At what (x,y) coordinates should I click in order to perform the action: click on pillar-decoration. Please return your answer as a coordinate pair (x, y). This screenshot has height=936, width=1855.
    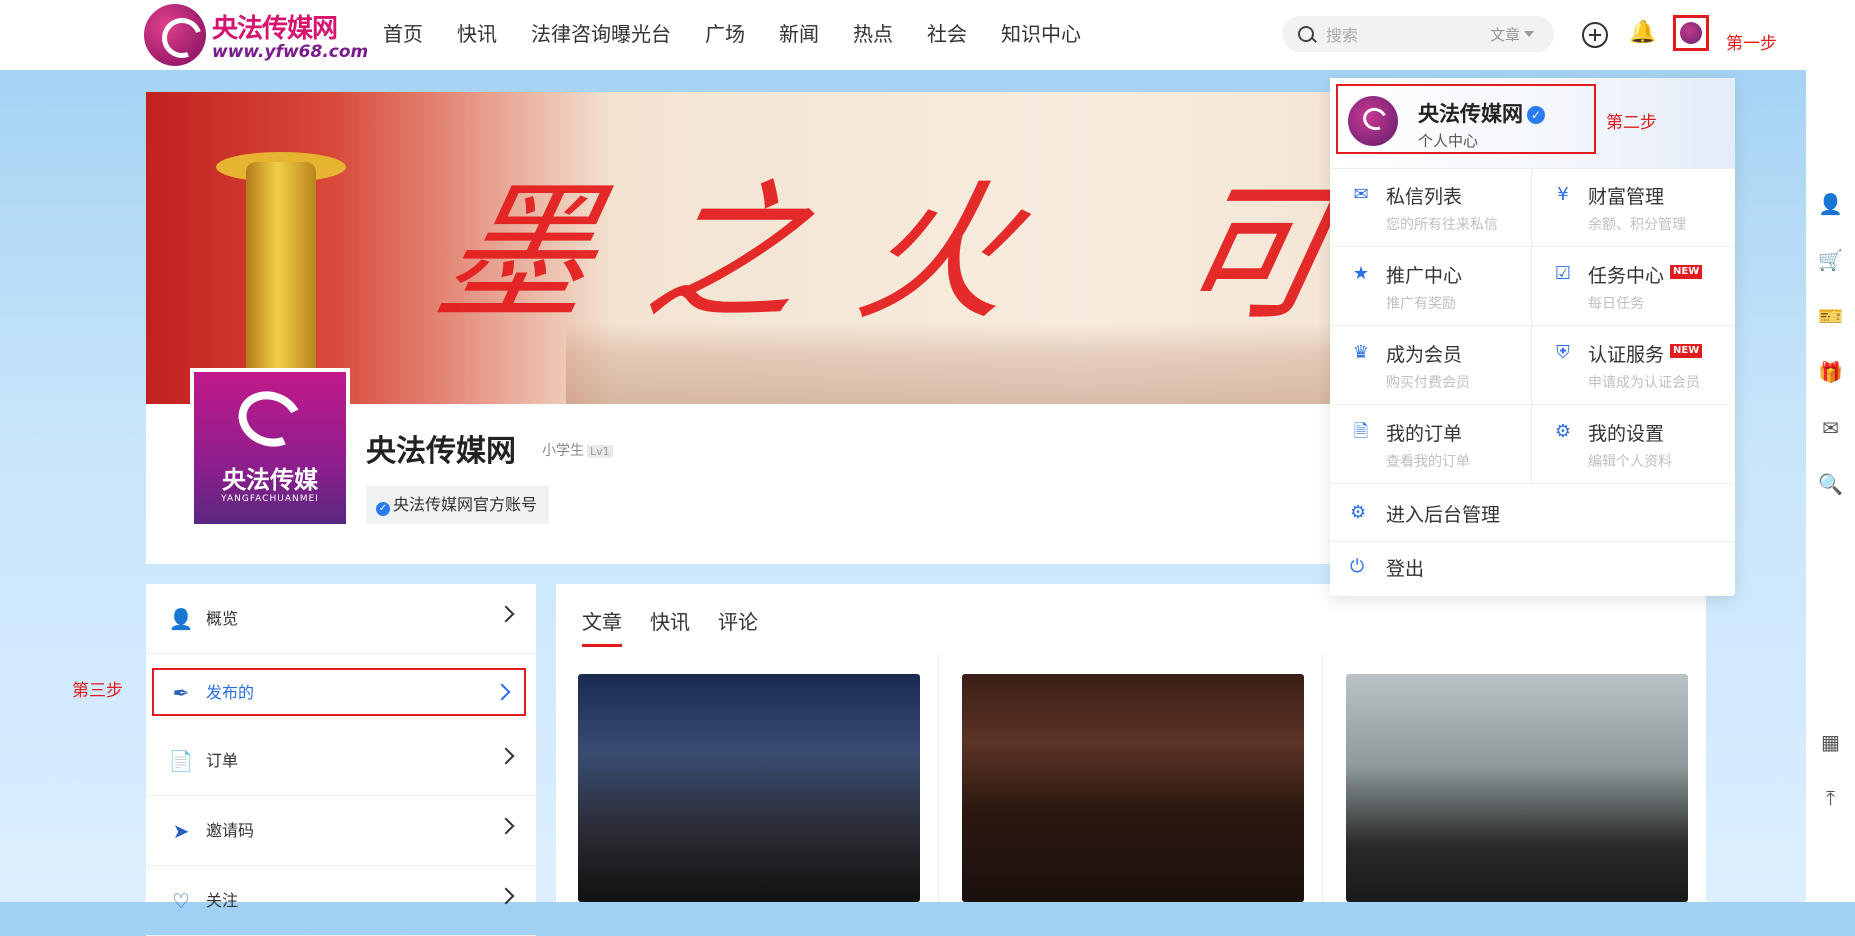
    Looking at the image, I should click on (281, 282).